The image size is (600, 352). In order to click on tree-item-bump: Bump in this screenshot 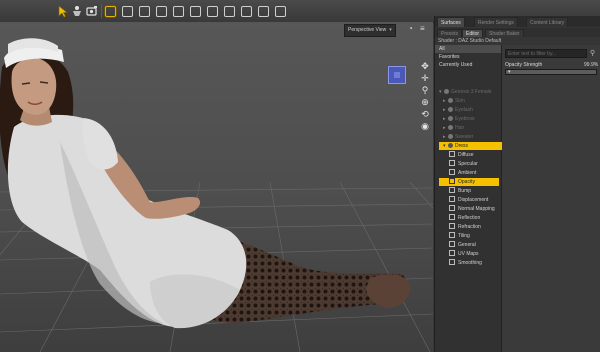, I will do `click(475, 191)`.